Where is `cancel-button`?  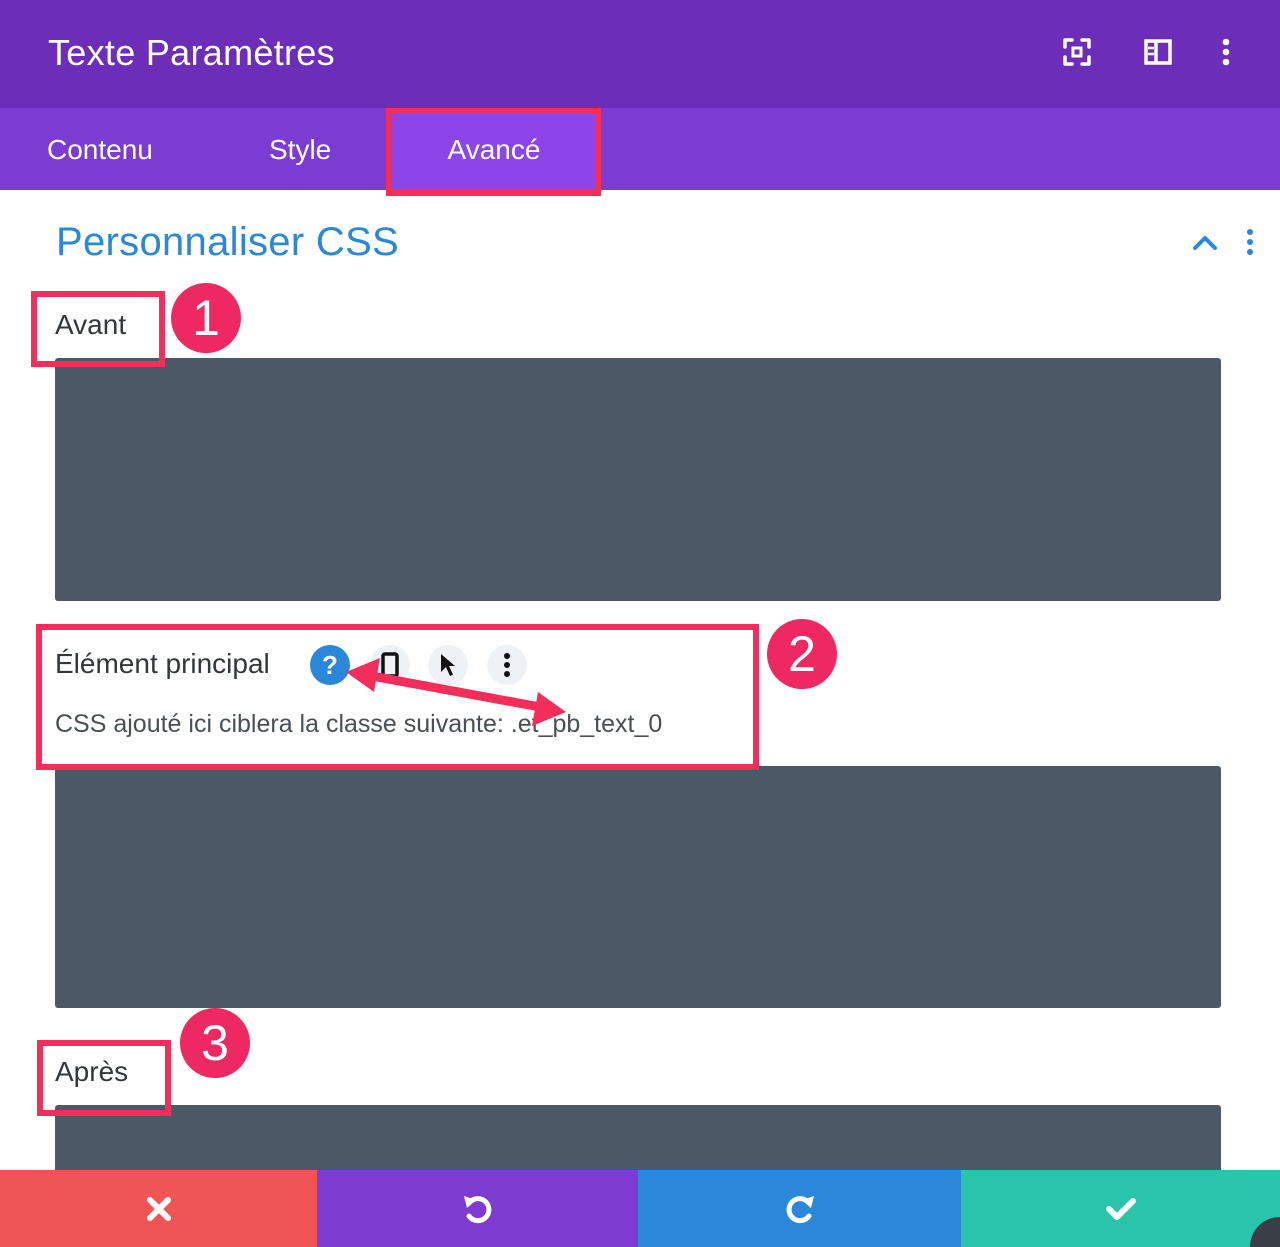
cancel-button is located at coordinates (158, 1208).